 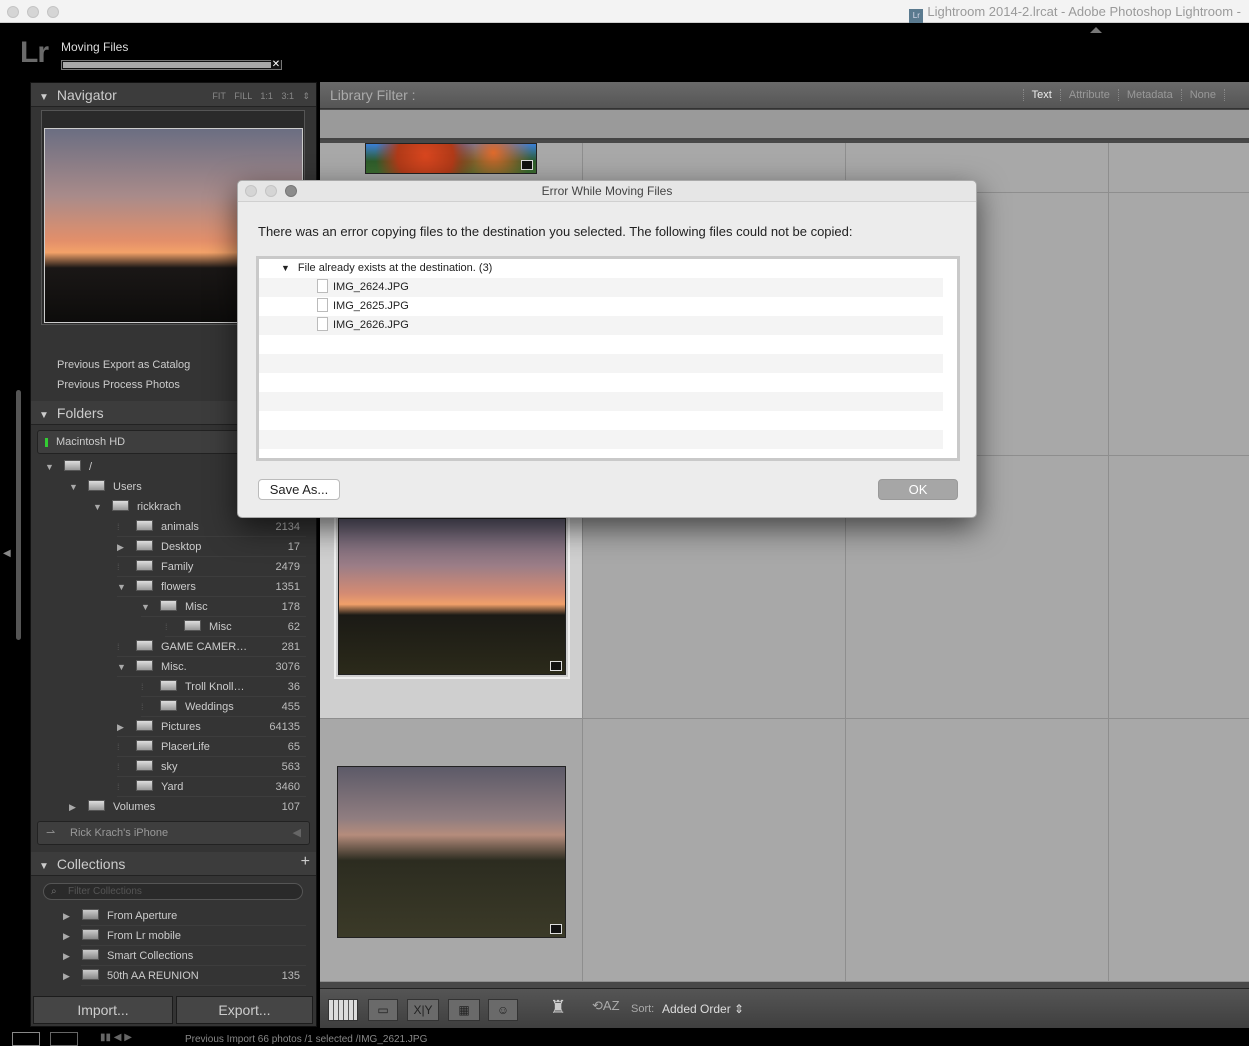 I want to click on collection-set-row: ▶ From Lr mobile, so click(x=173, y=936).